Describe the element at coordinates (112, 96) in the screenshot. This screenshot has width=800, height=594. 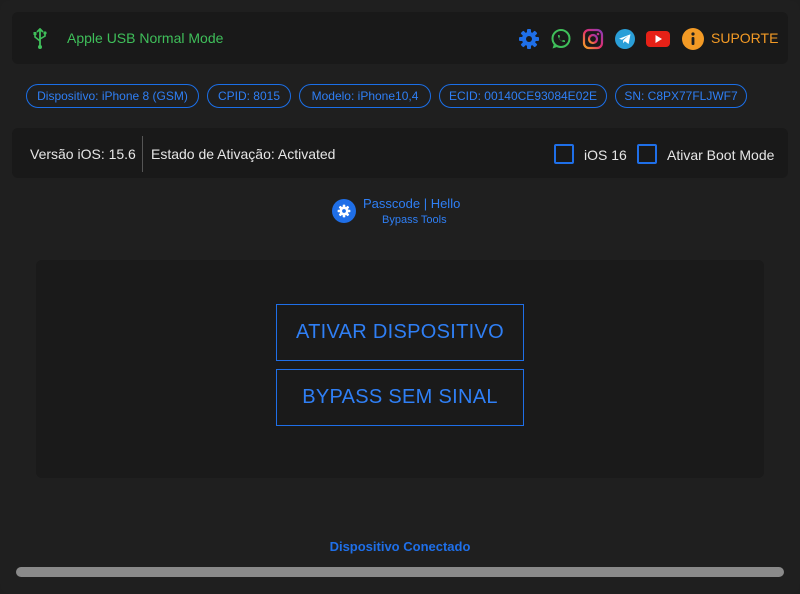
I see `device-pill: Dispositivo: iPhone 8 (GSM)` at that location.